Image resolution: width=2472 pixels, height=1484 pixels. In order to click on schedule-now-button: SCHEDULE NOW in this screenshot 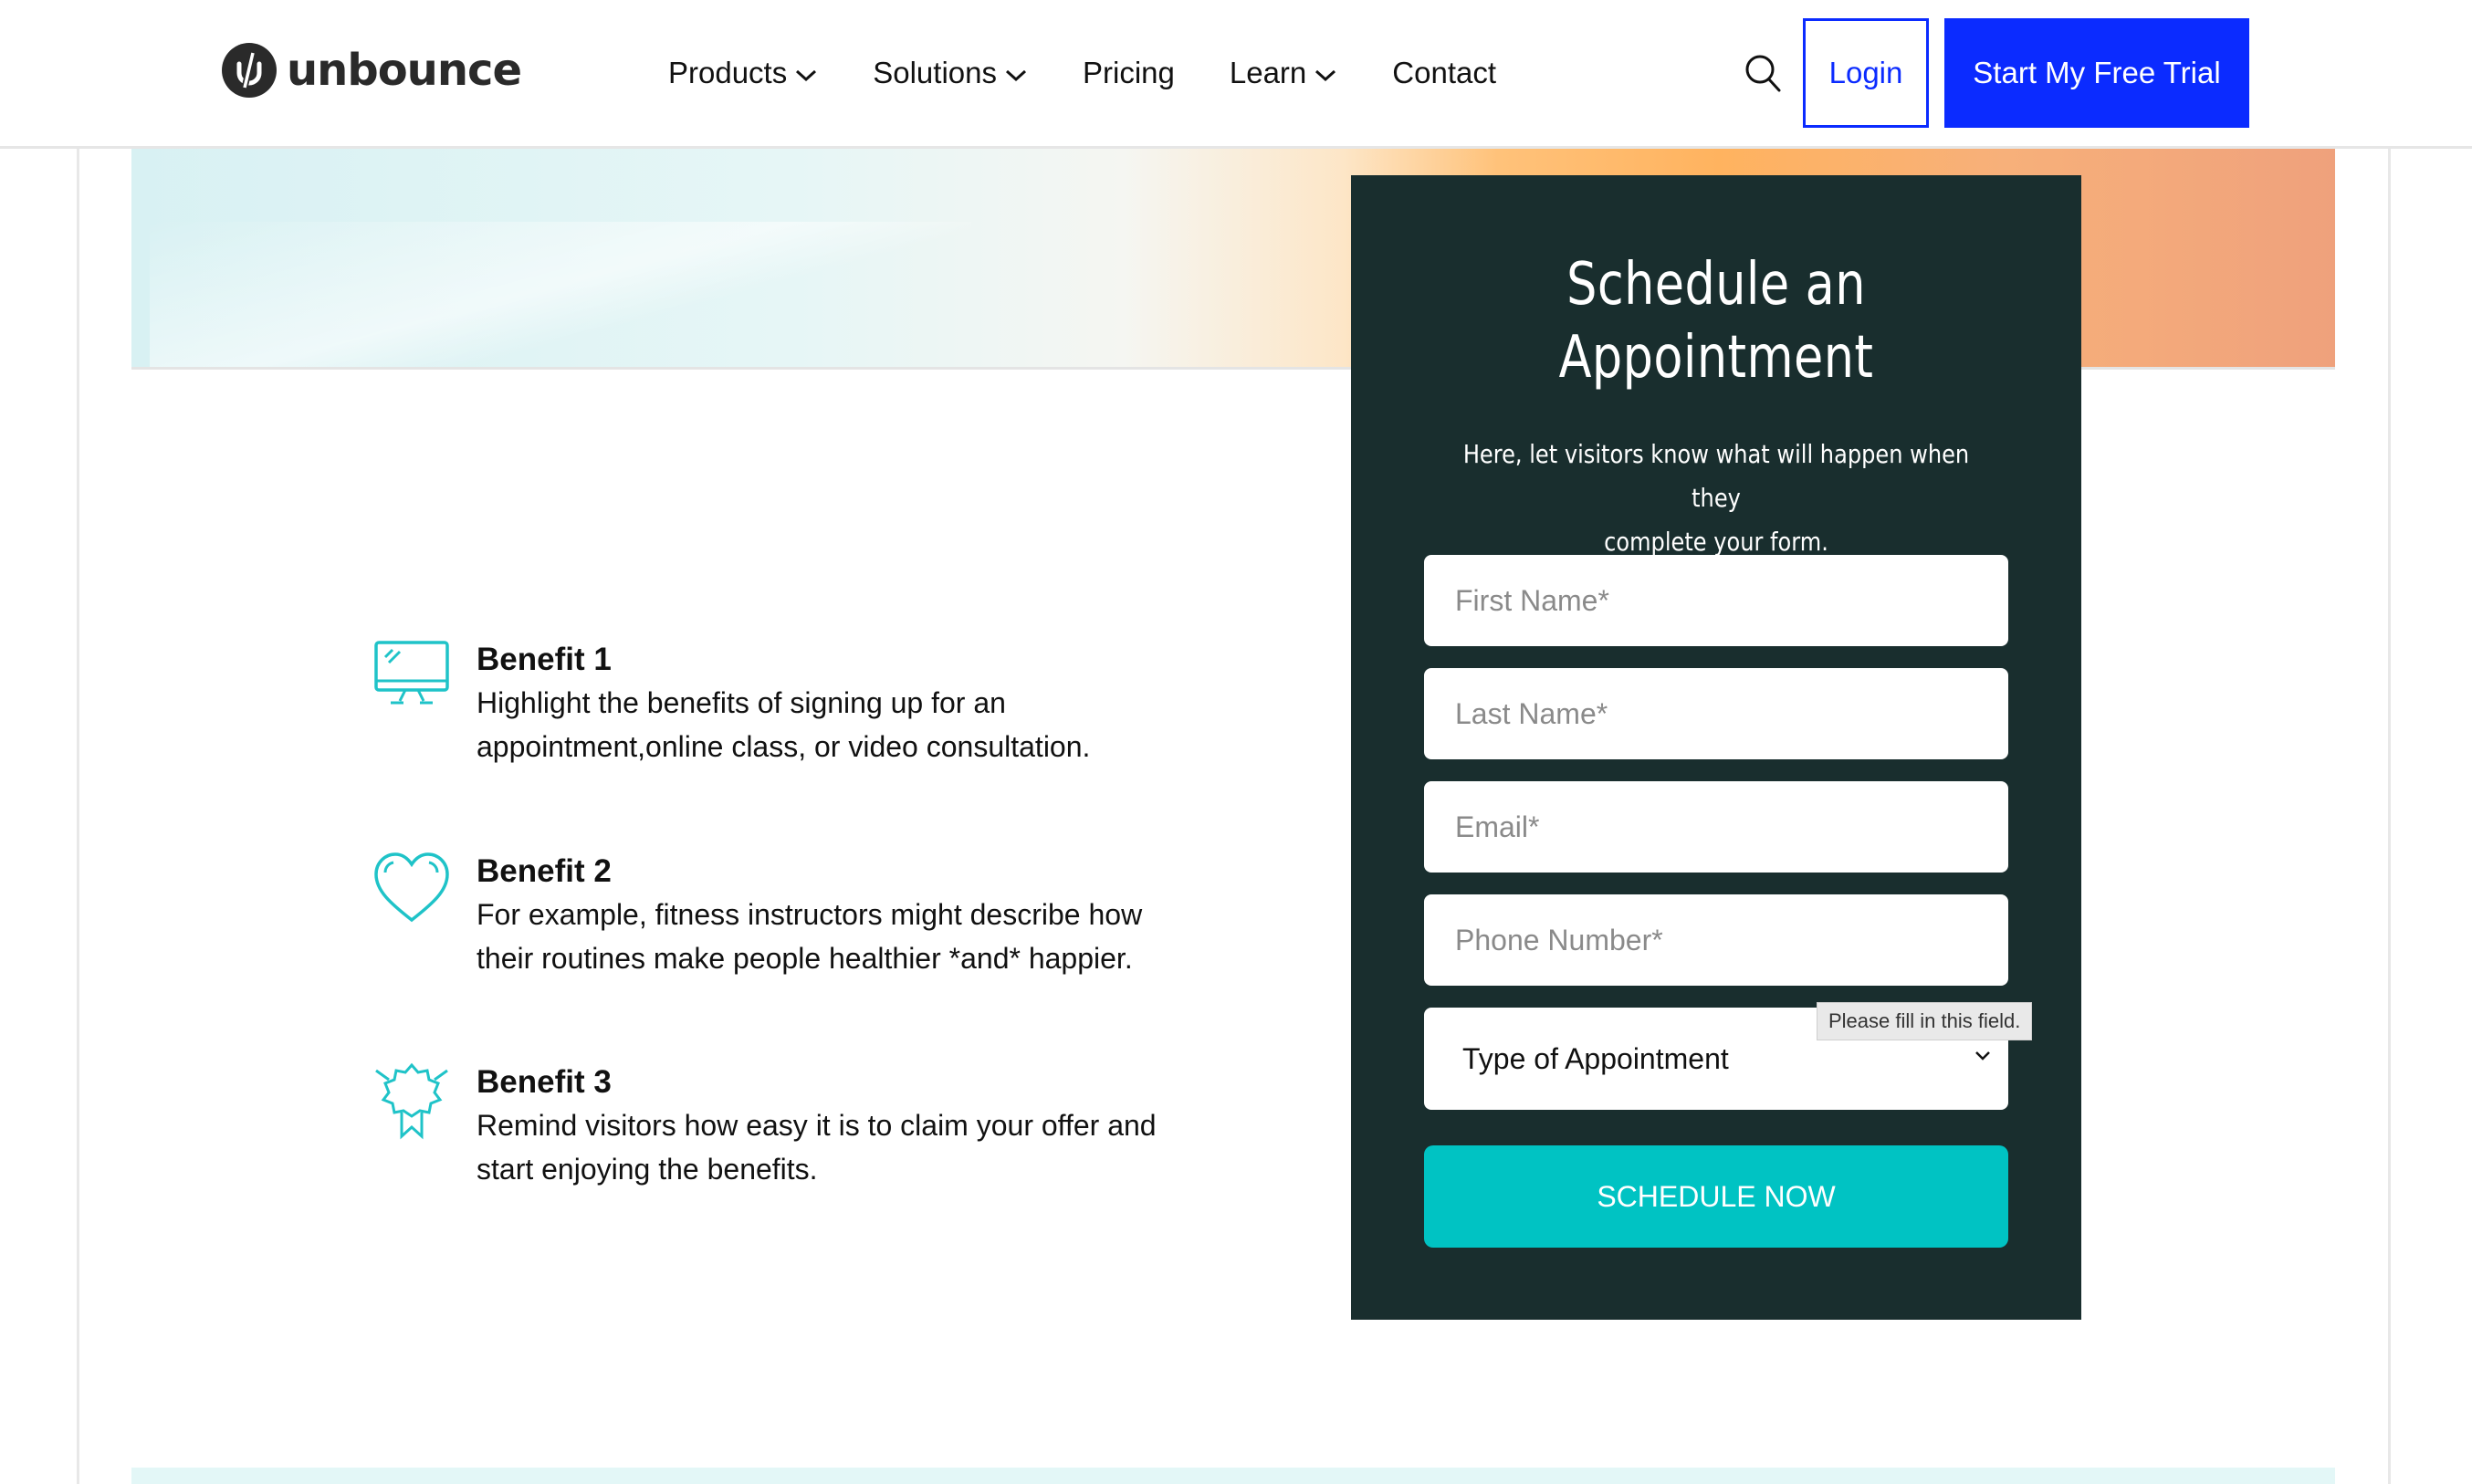, I will do `click(1716, 1196)`.